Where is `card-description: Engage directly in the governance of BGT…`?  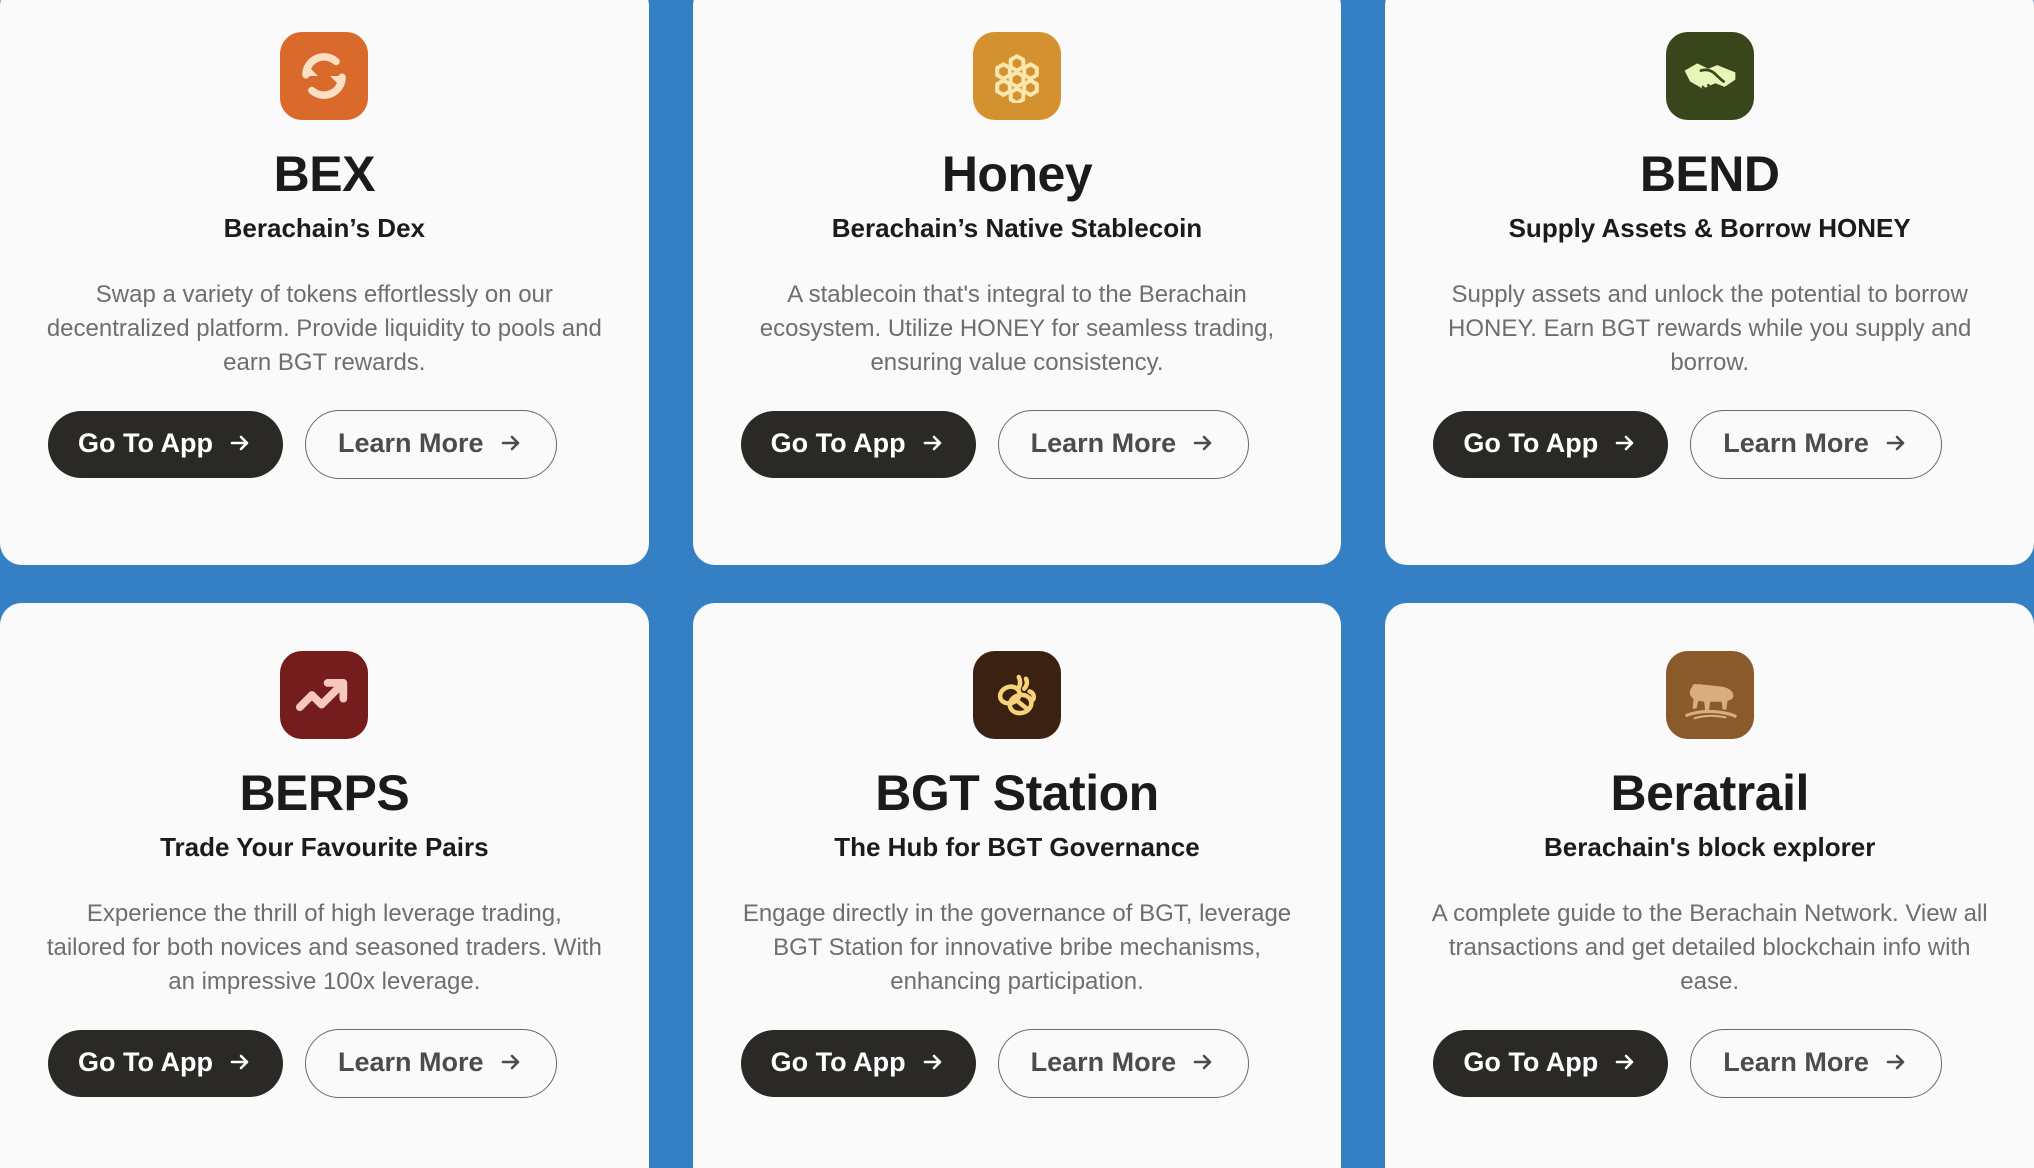 card-description: Engage directly in the governance of BGT… is located at coordinates (1017, 947).